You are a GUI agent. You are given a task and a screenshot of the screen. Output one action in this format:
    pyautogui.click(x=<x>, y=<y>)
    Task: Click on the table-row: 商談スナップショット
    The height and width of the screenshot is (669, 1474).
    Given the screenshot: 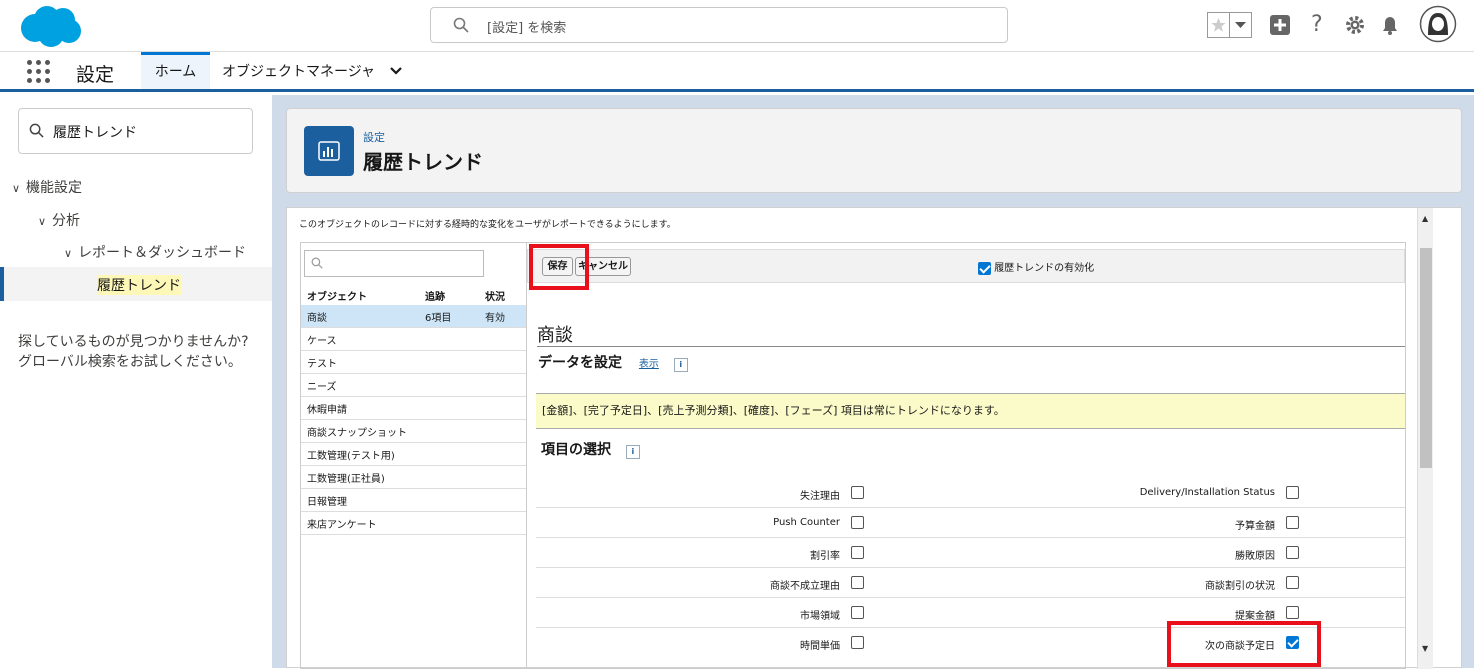 What is the action you would take?
    pyautogui.click(x=414, y=431)
    